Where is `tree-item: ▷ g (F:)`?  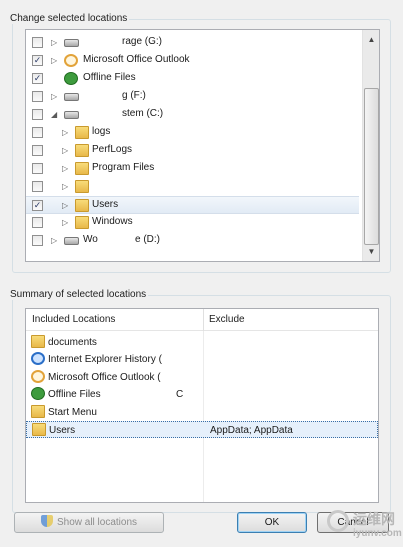 tree-item: ▷ g (F:) is located at coordinates (192, 97).